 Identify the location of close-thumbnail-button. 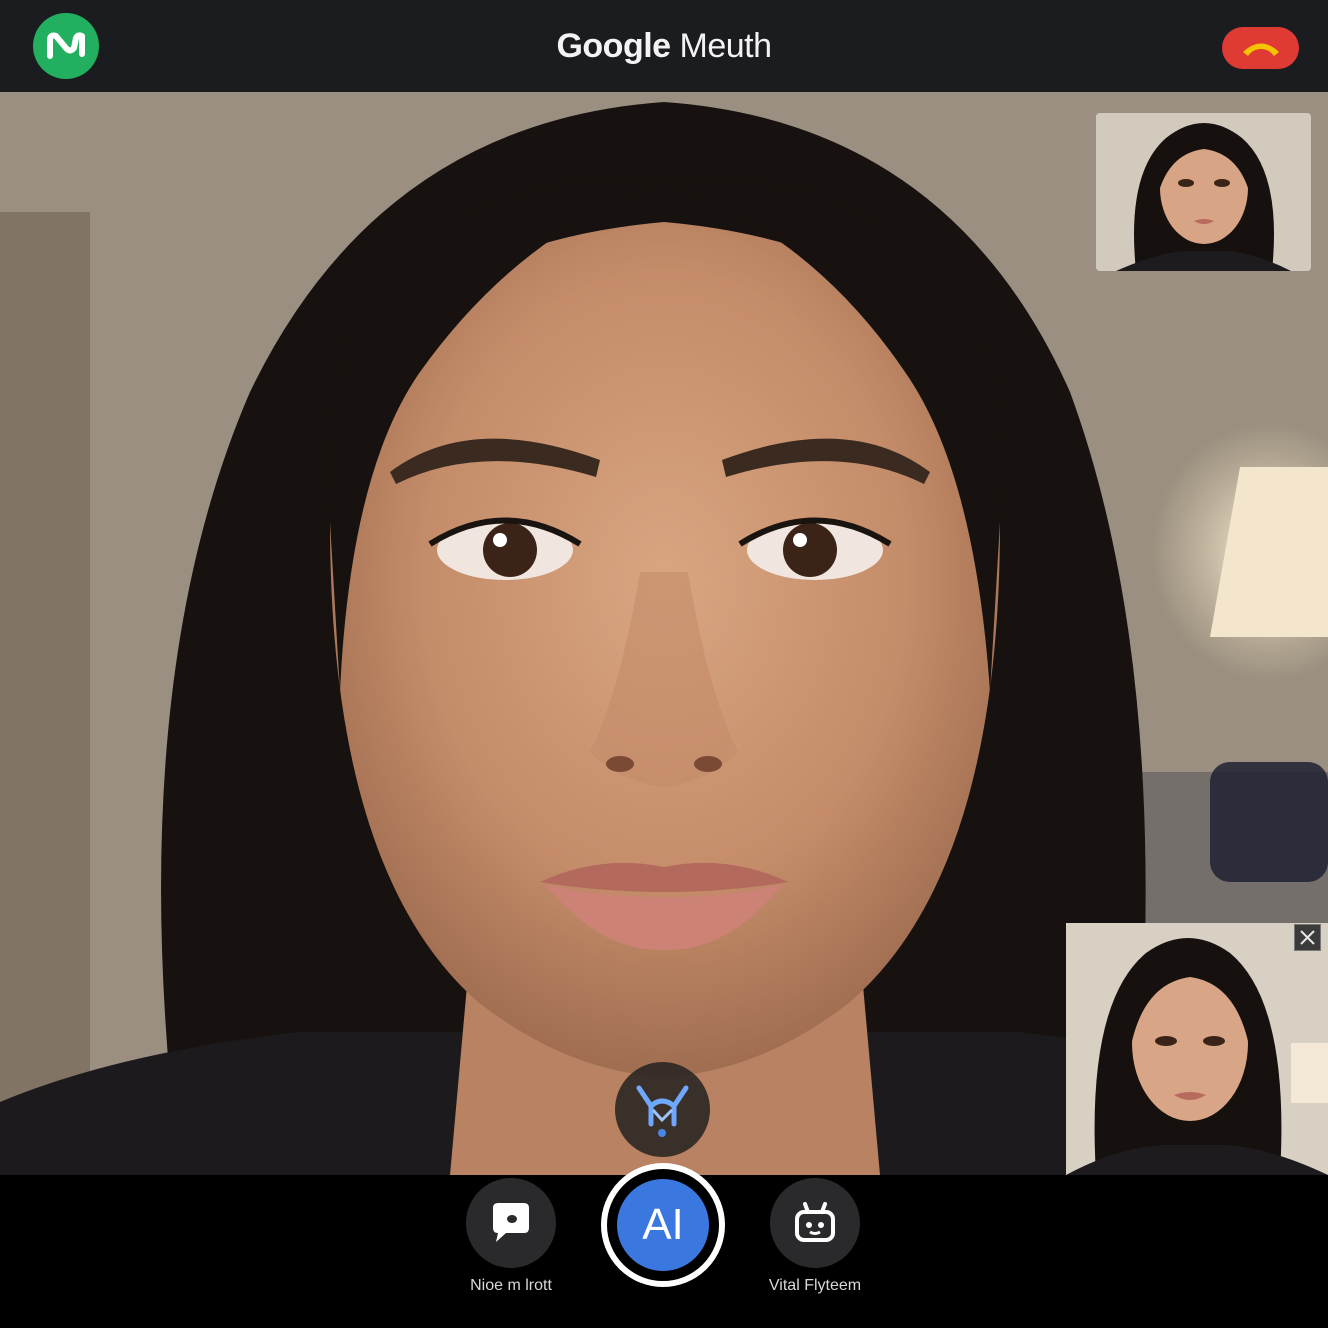
(1307, 937).